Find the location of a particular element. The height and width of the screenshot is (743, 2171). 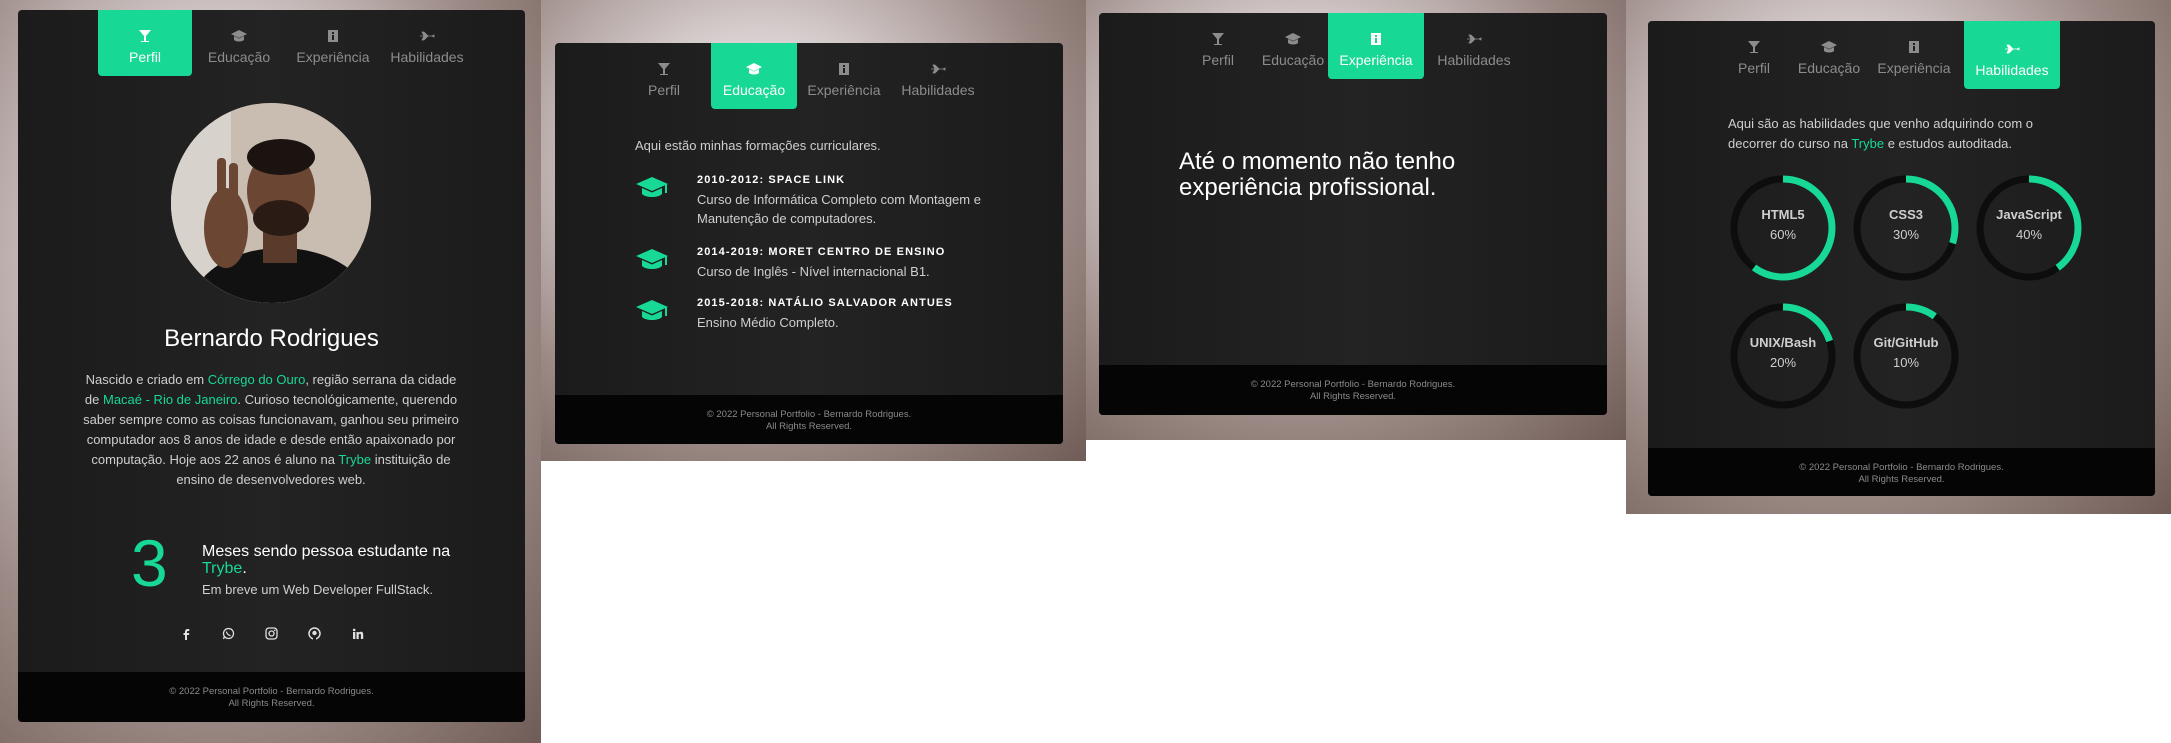

linkedin-icon is located at coordinates (357, 633).